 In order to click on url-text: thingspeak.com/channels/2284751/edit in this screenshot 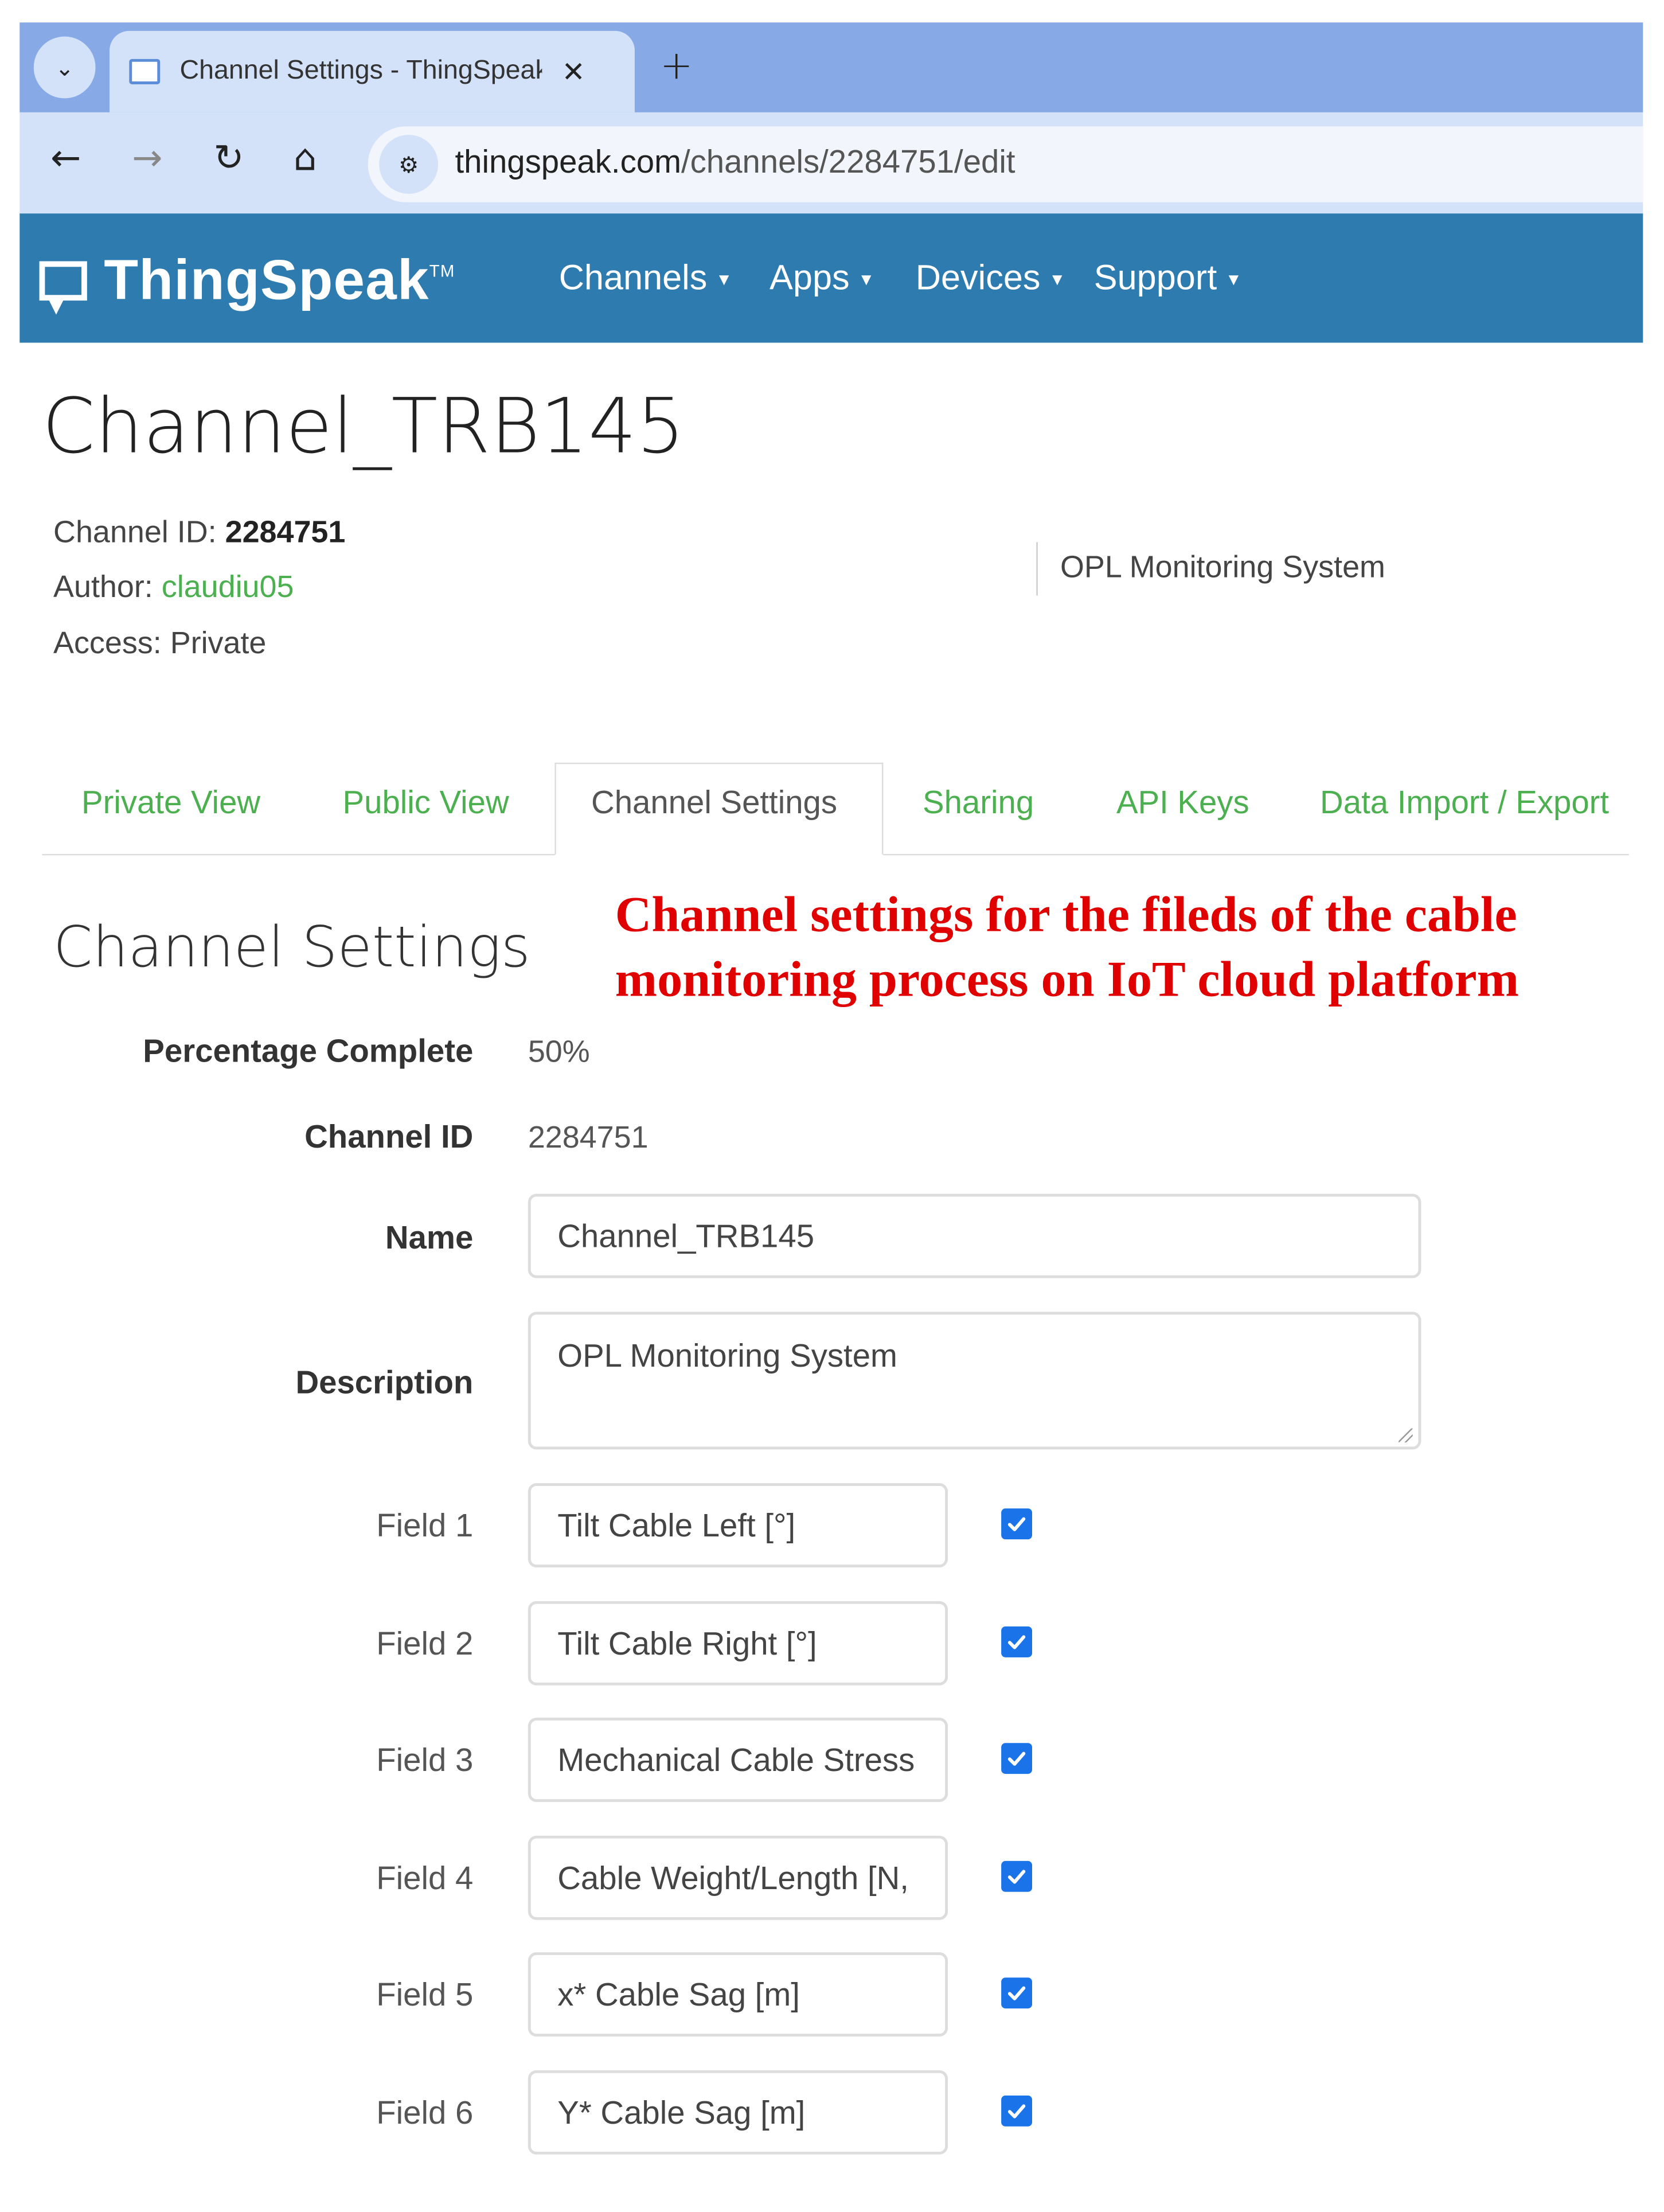, I will do `click(735, 162)`.